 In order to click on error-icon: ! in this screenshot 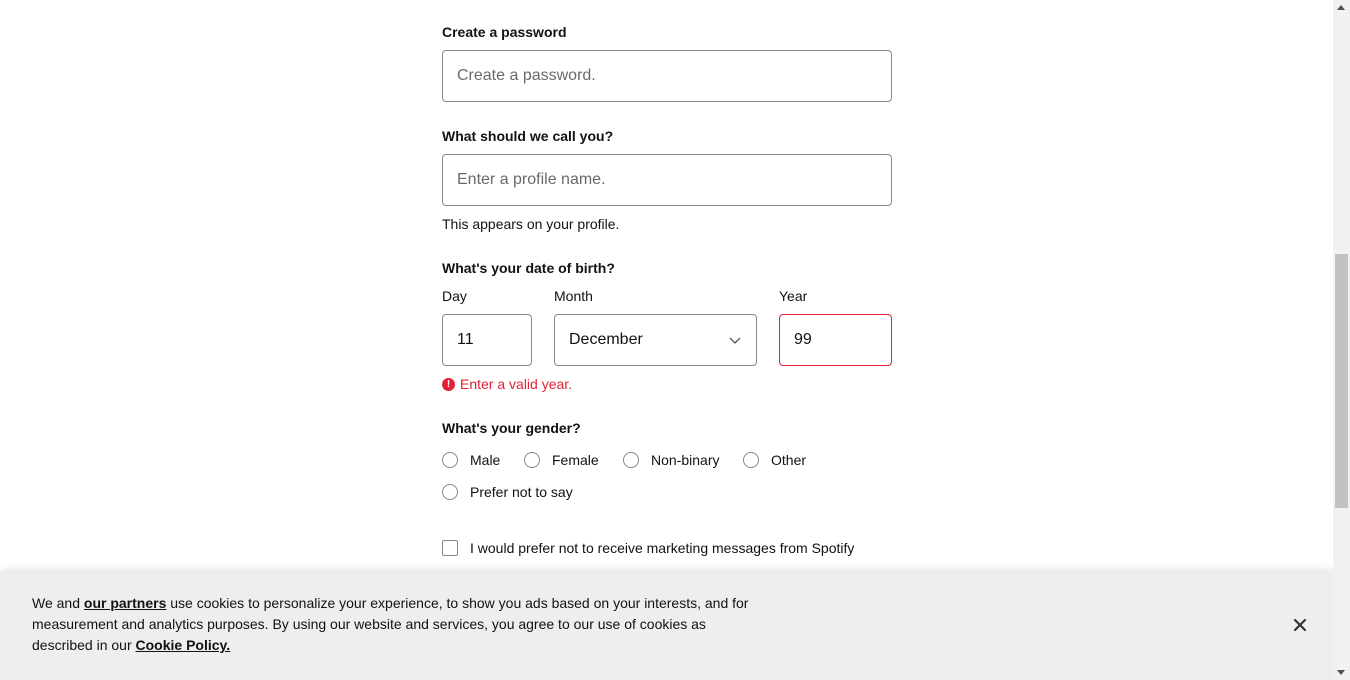, I will do `click(448, 384)`.